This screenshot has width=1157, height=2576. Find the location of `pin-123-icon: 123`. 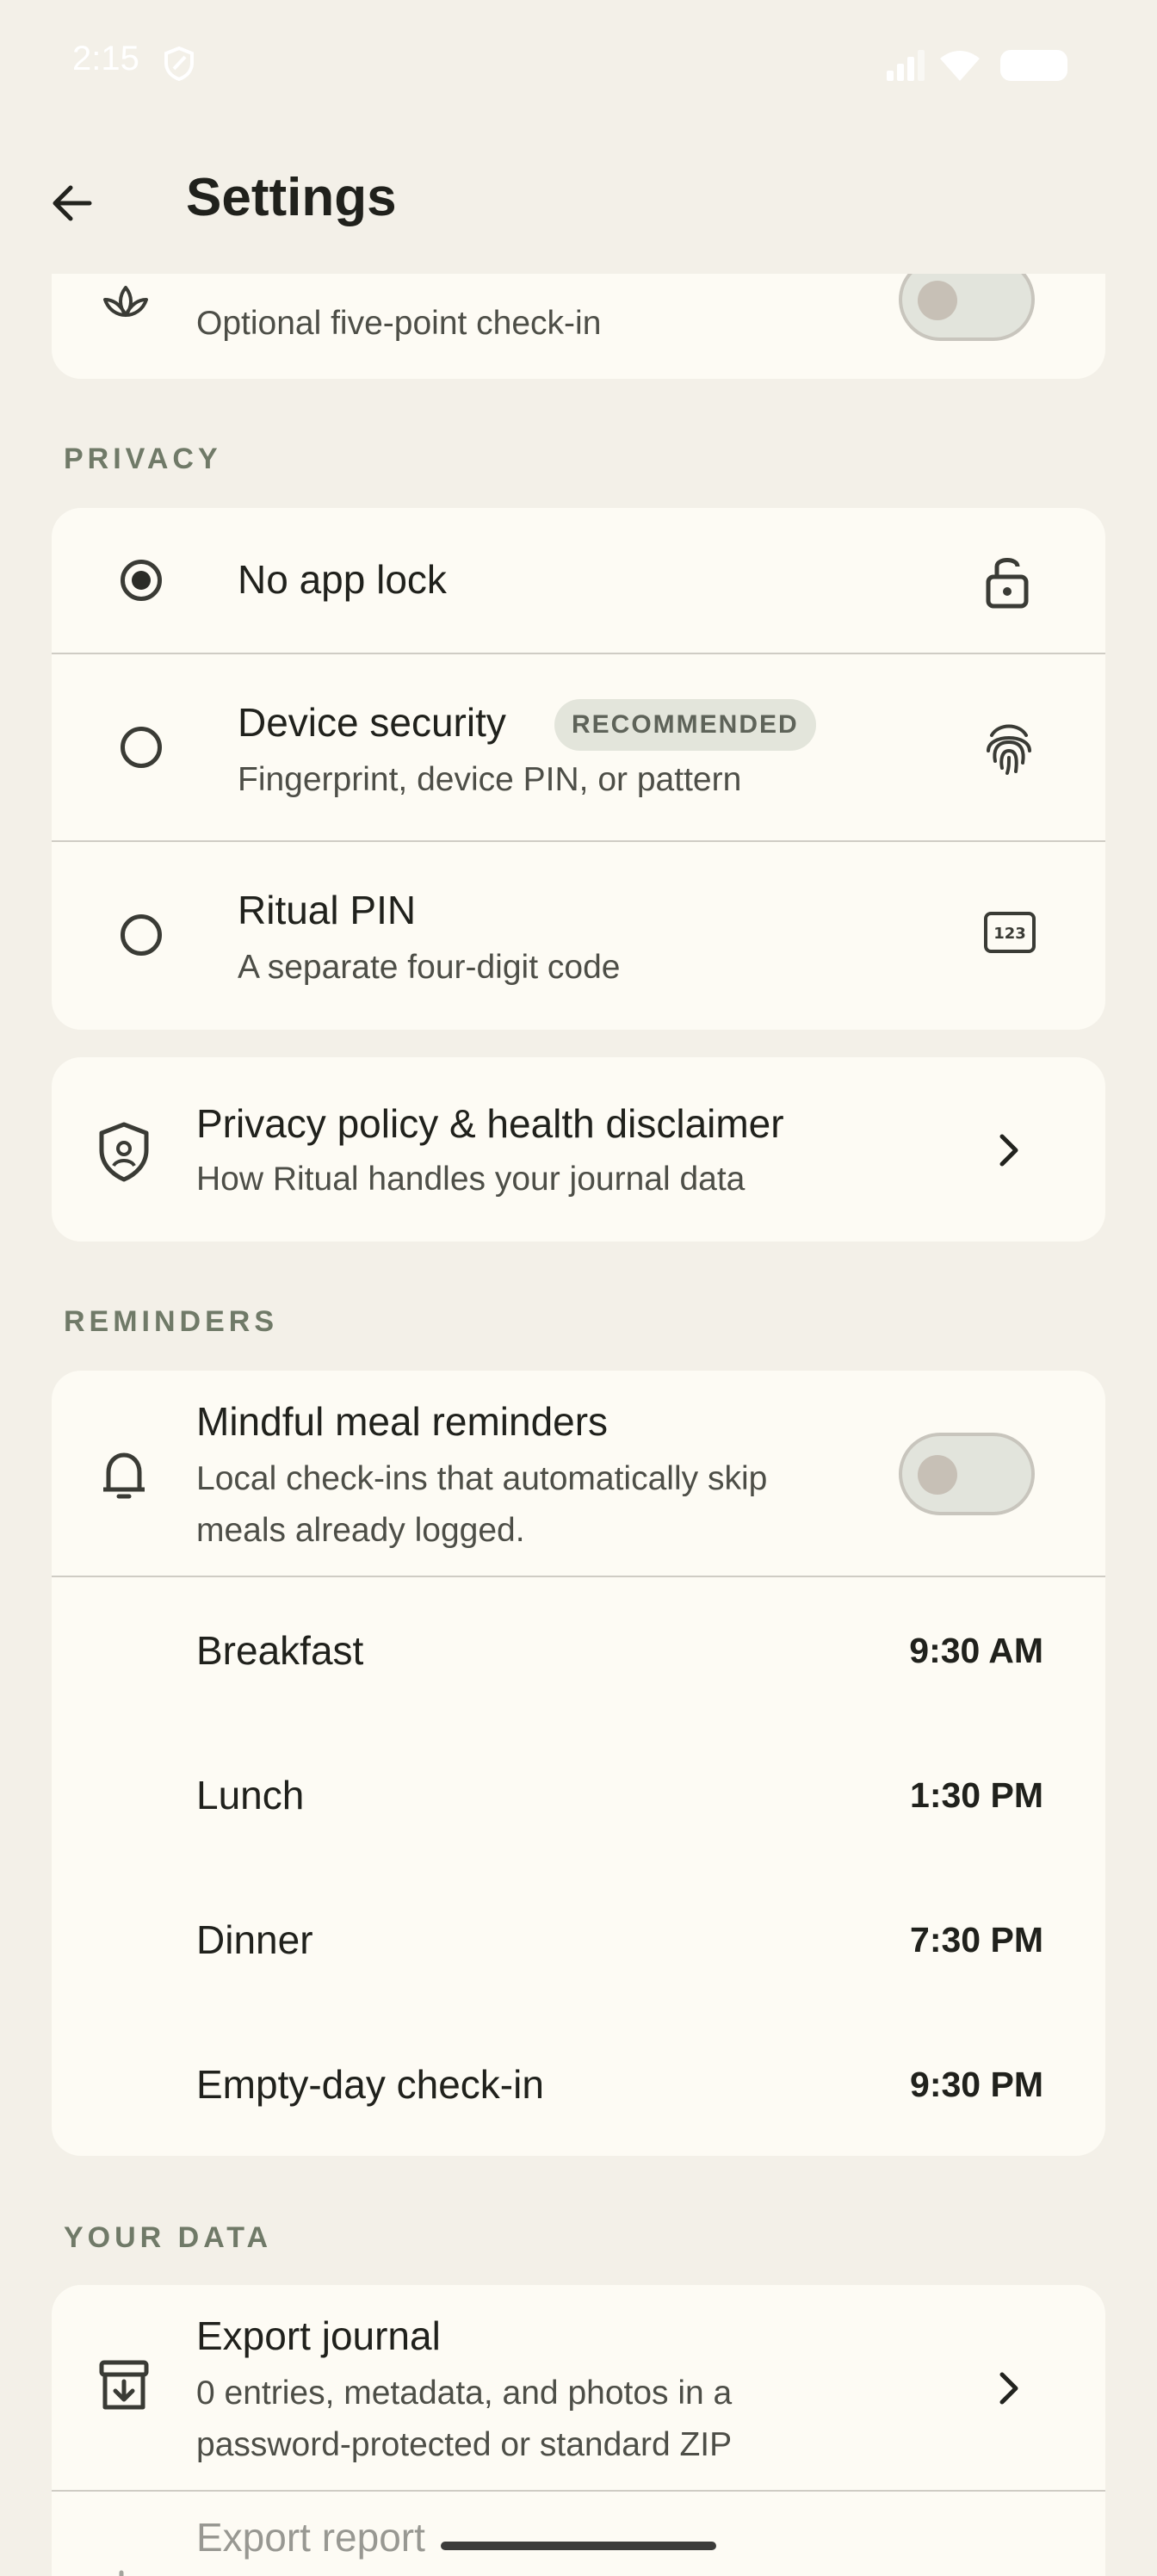

pin-123-icon: 123 is located at coordinates (1010, 935).